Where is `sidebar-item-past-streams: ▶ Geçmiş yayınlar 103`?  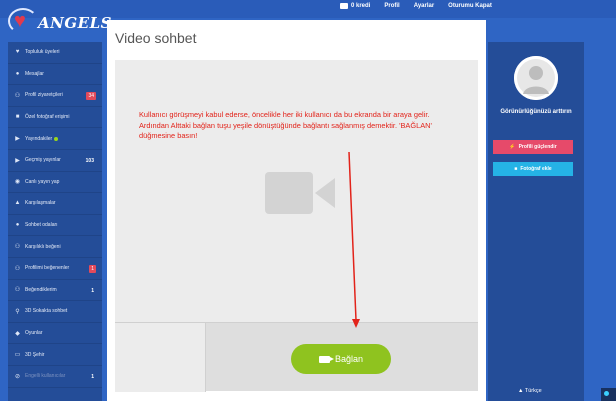 sidebar-item-past-streams: ▶ Geçmiş yayınlar 103 is located at coordinates (55, 161).